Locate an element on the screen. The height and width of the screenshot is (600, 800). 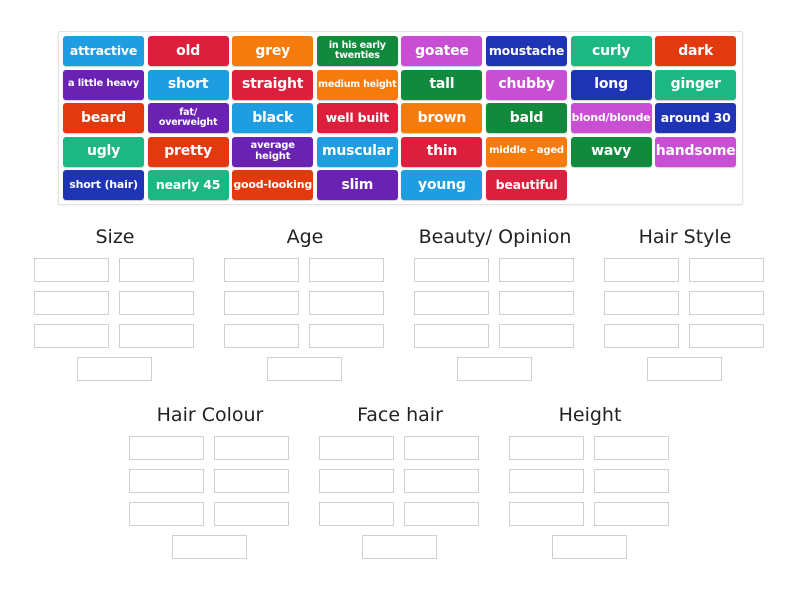
word-tile: tall is located at coordinates (442, 84).